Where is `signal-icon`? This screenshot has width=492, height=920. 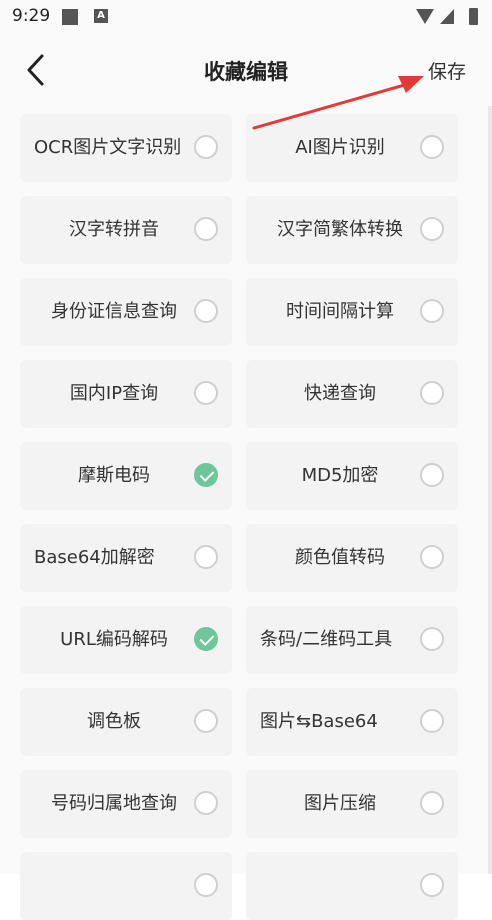
signal-icon is located at coordinates (447, 16).